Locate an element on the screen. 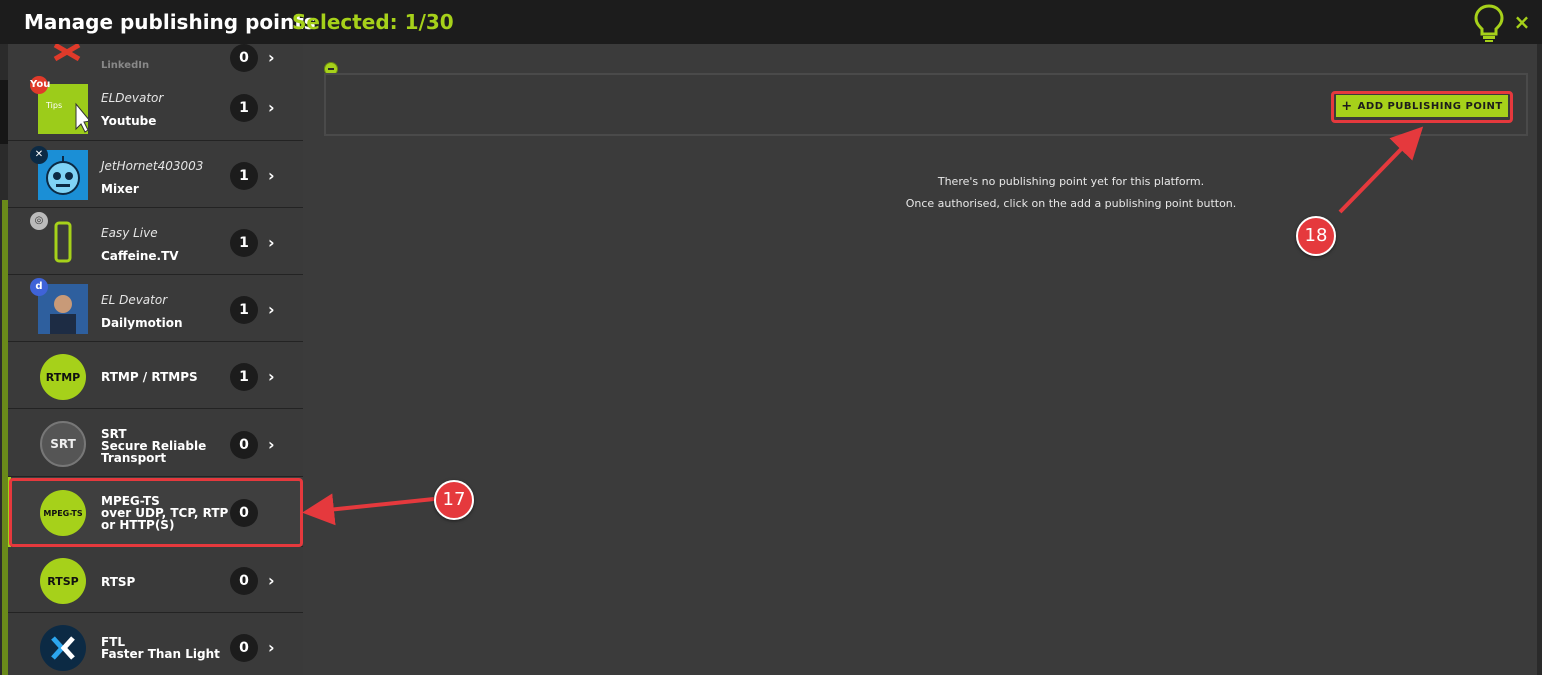 This screenshot has height=675, width=1542. sidebar-item-account: Easy Live is located at coordinates (129, 233).